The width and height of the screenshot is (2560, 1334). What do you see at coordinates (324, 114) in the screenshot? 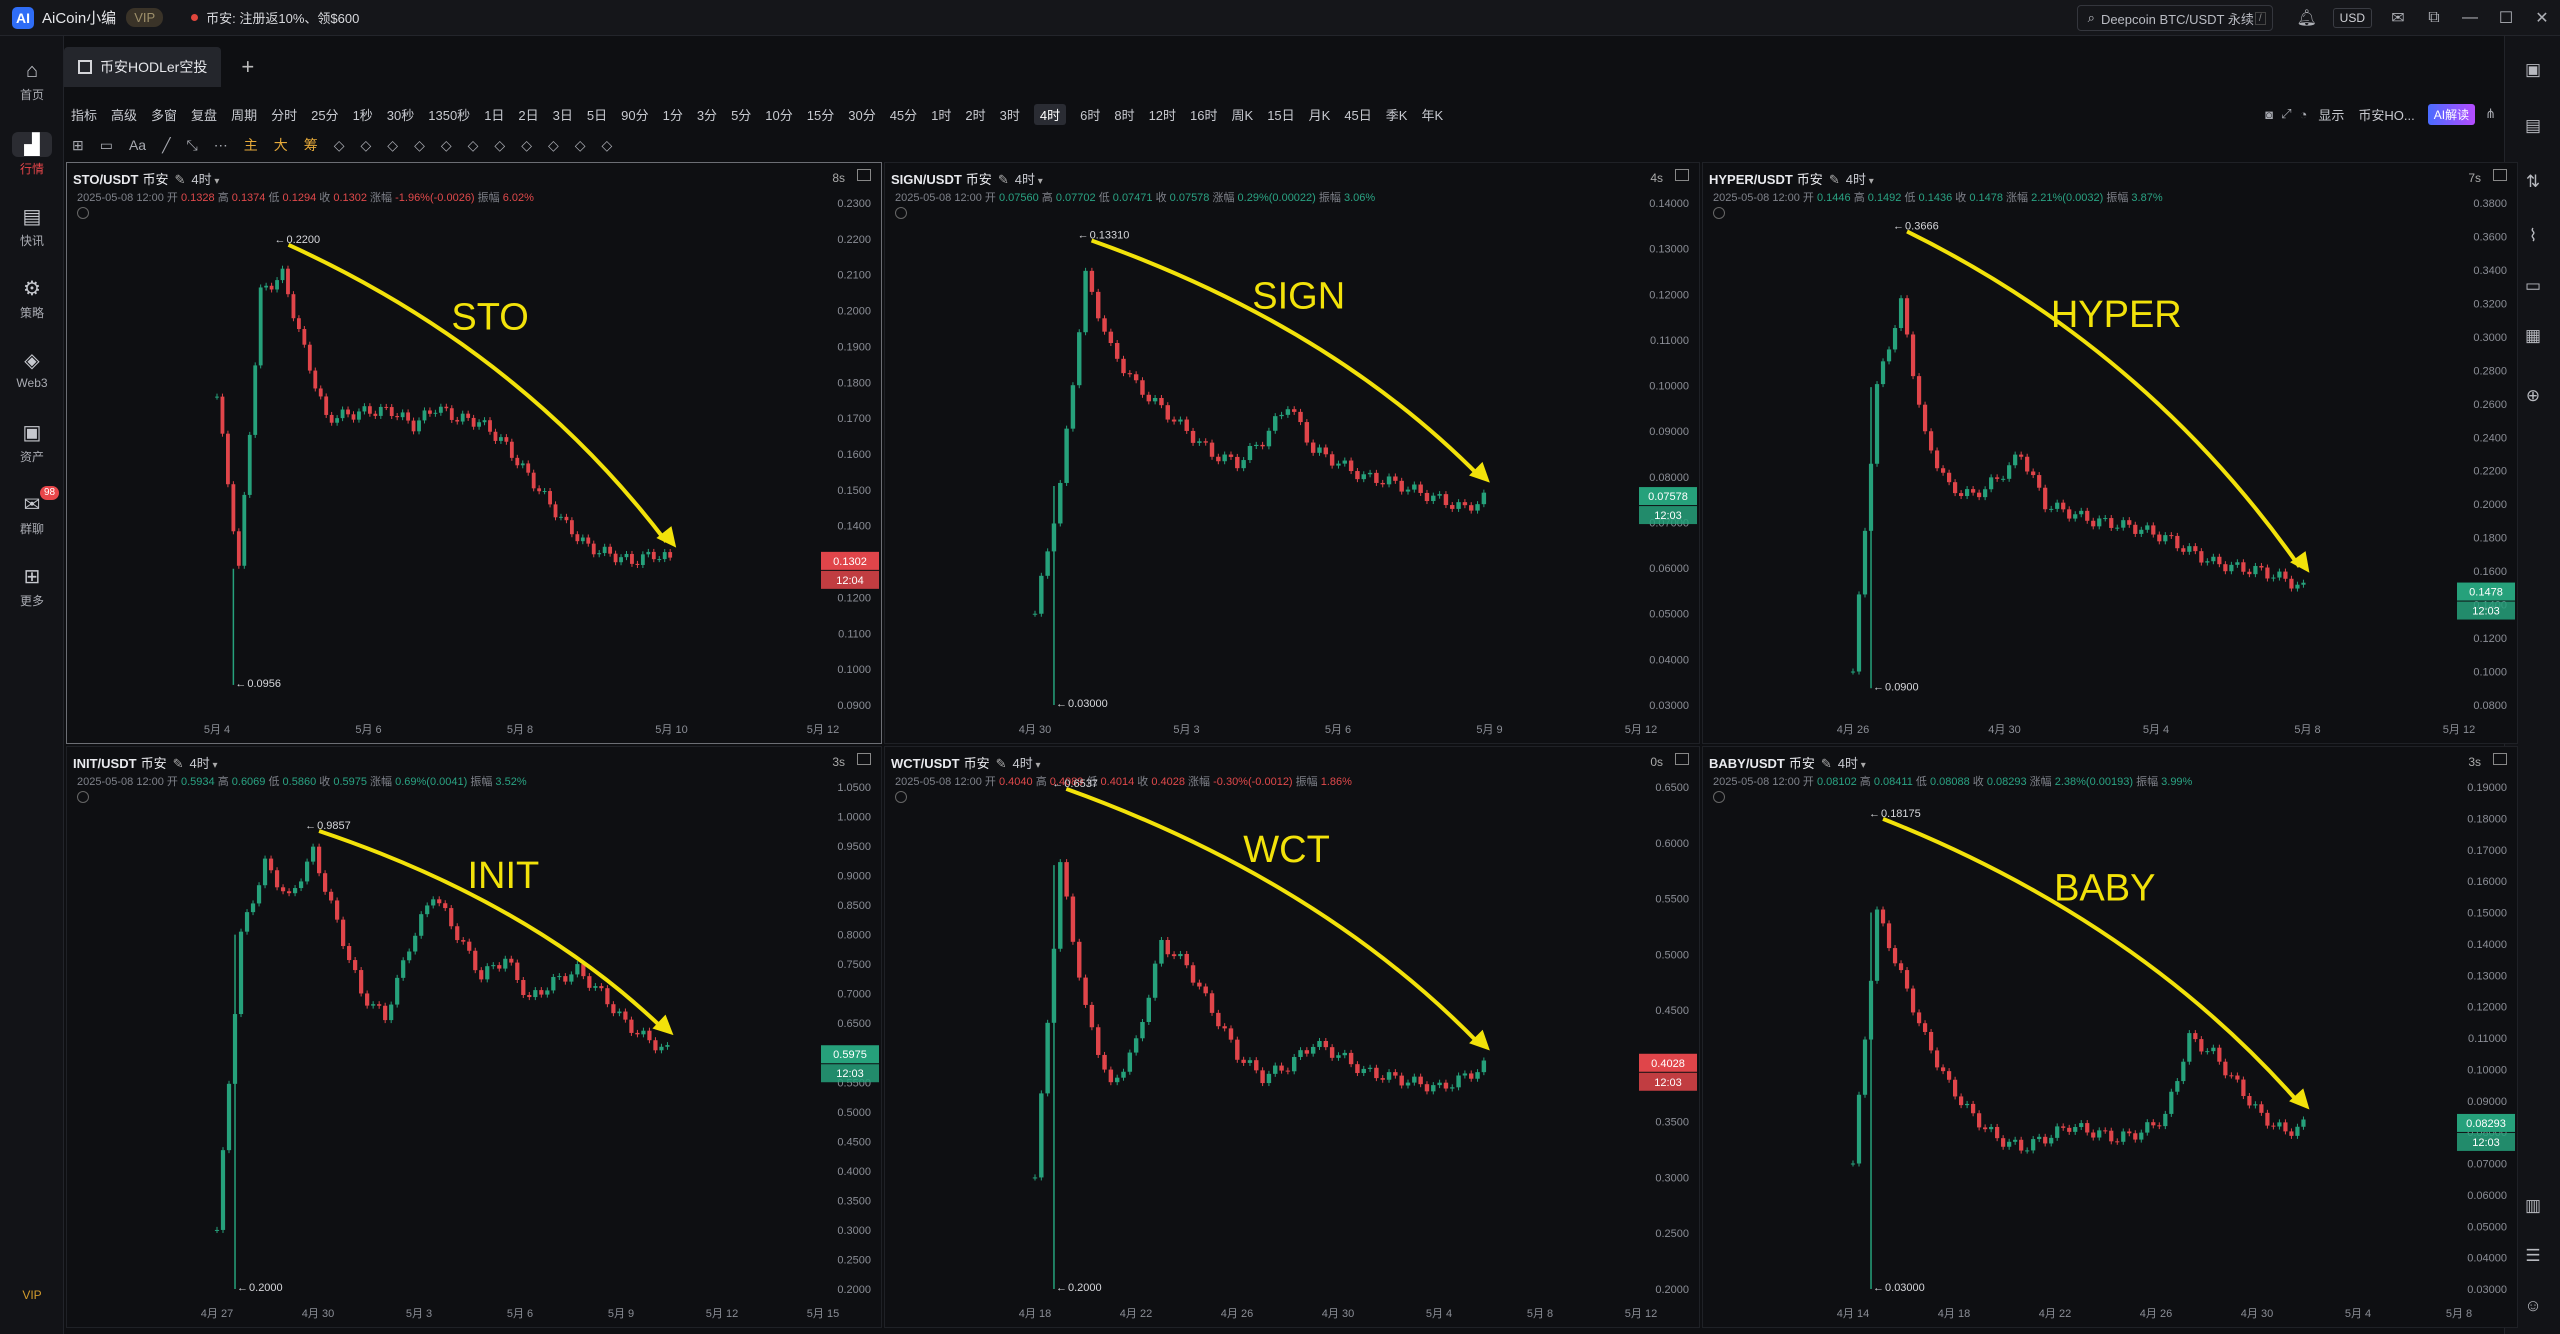
I see `timeframe-6: 25分` at bounding box center [324, 114].